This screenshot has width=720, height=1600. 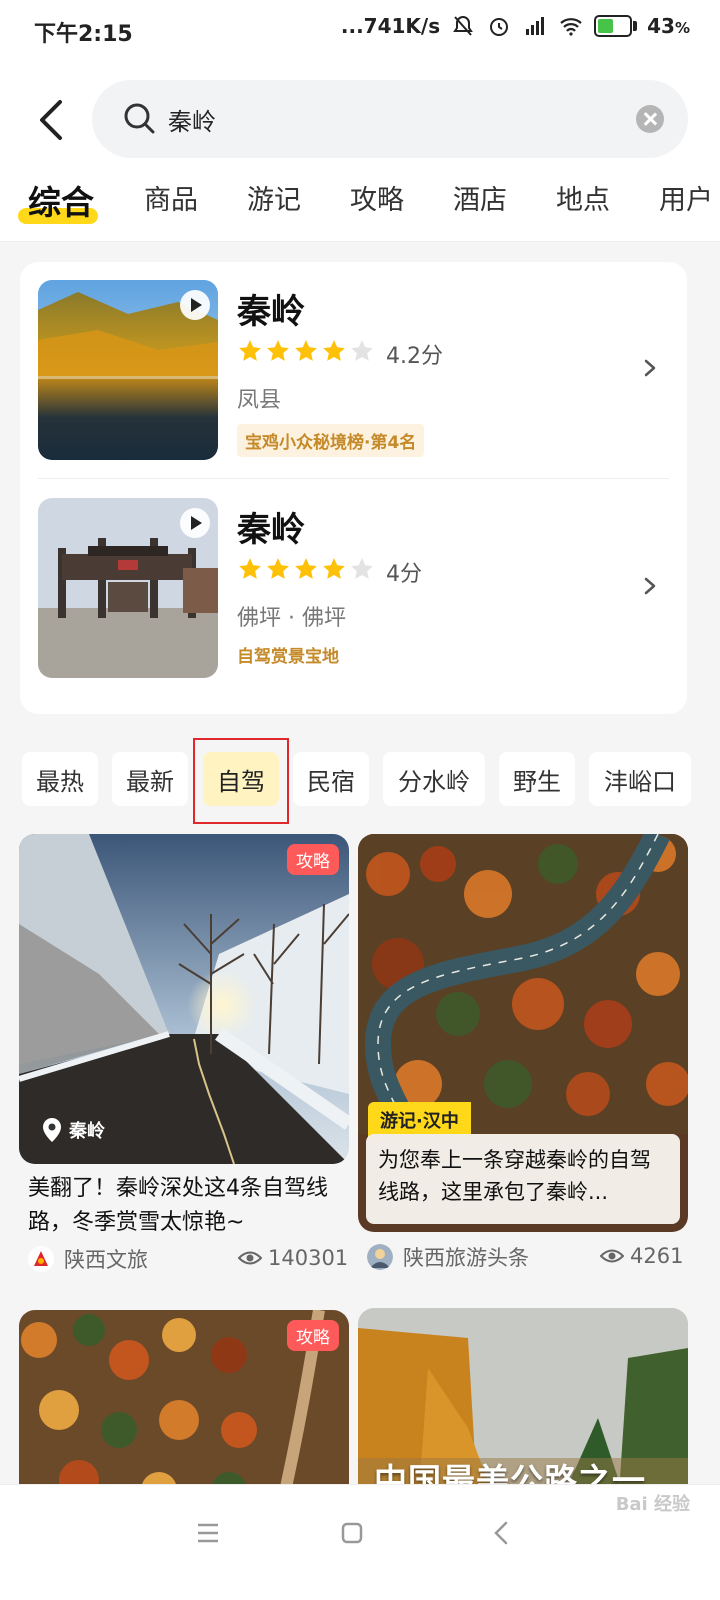 I want to click on poi-score: 4分, so click(x=404, y=574).